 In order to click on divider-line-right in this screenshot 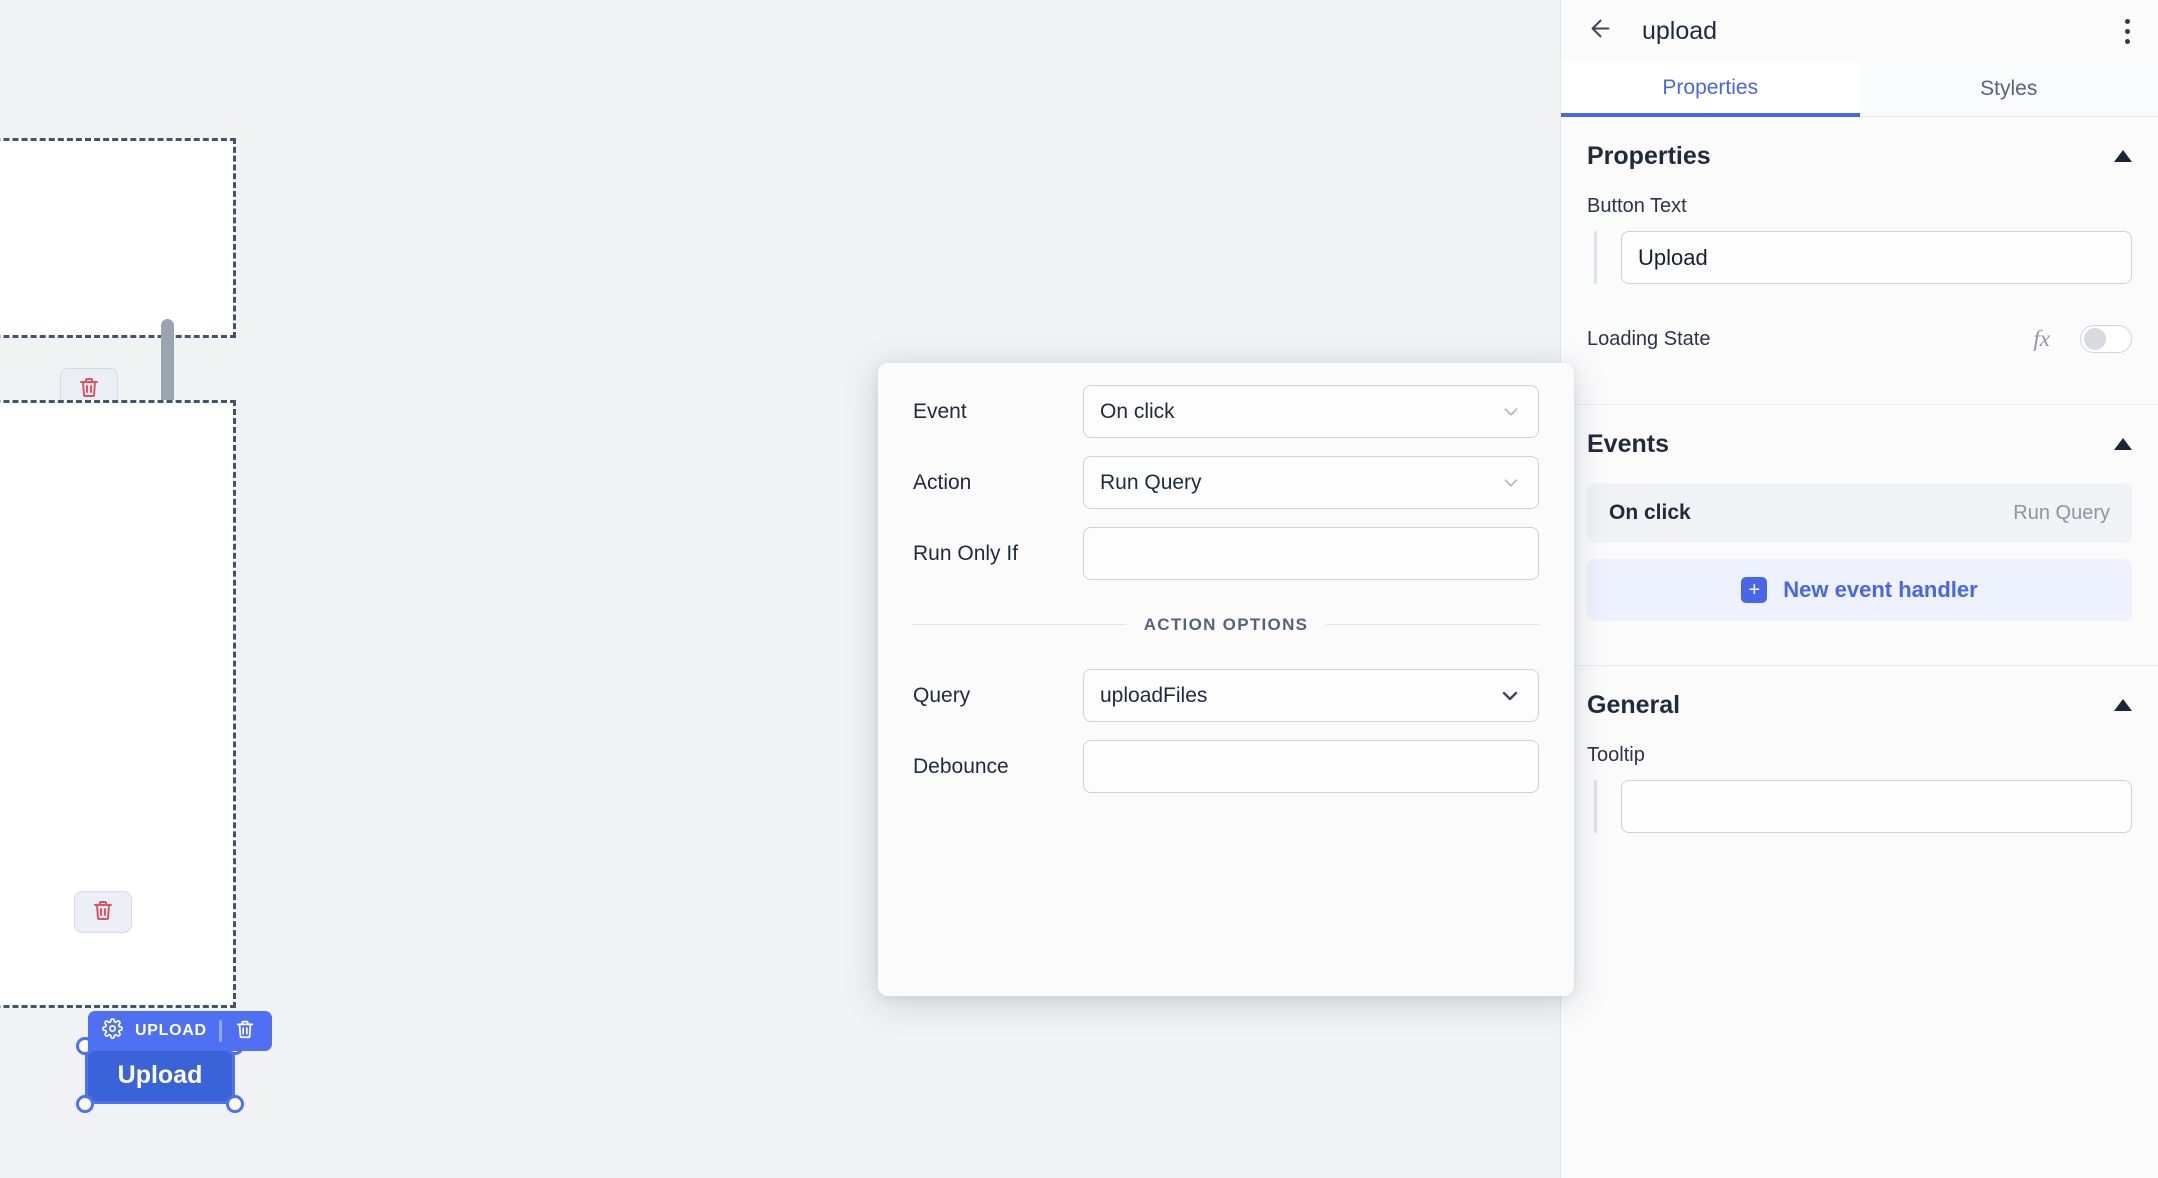, I will do `click(1432, 624)`.